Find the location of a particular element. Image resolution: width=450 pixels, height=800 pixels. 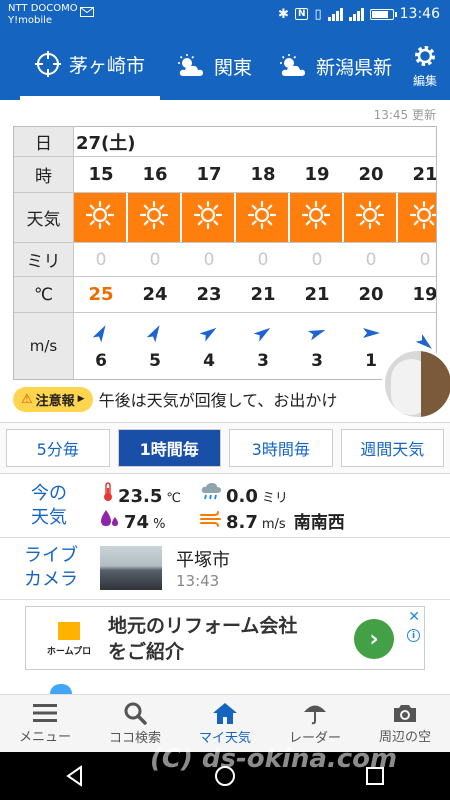

humidity-icon is located at coordinates (109, 518).